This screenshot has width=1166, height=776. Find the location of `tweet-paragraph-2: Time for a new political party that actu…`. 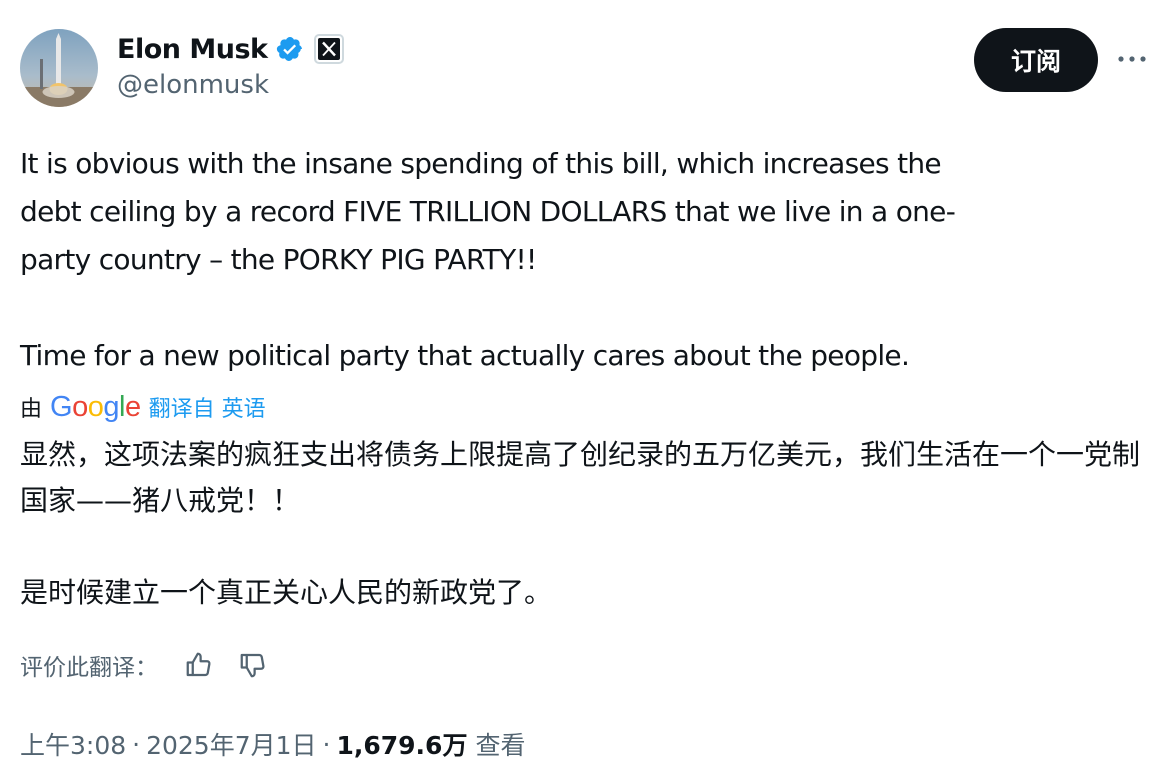

tweet-paragraph-2: Time for a new political party that actu… is located at coordinates (465, 355).